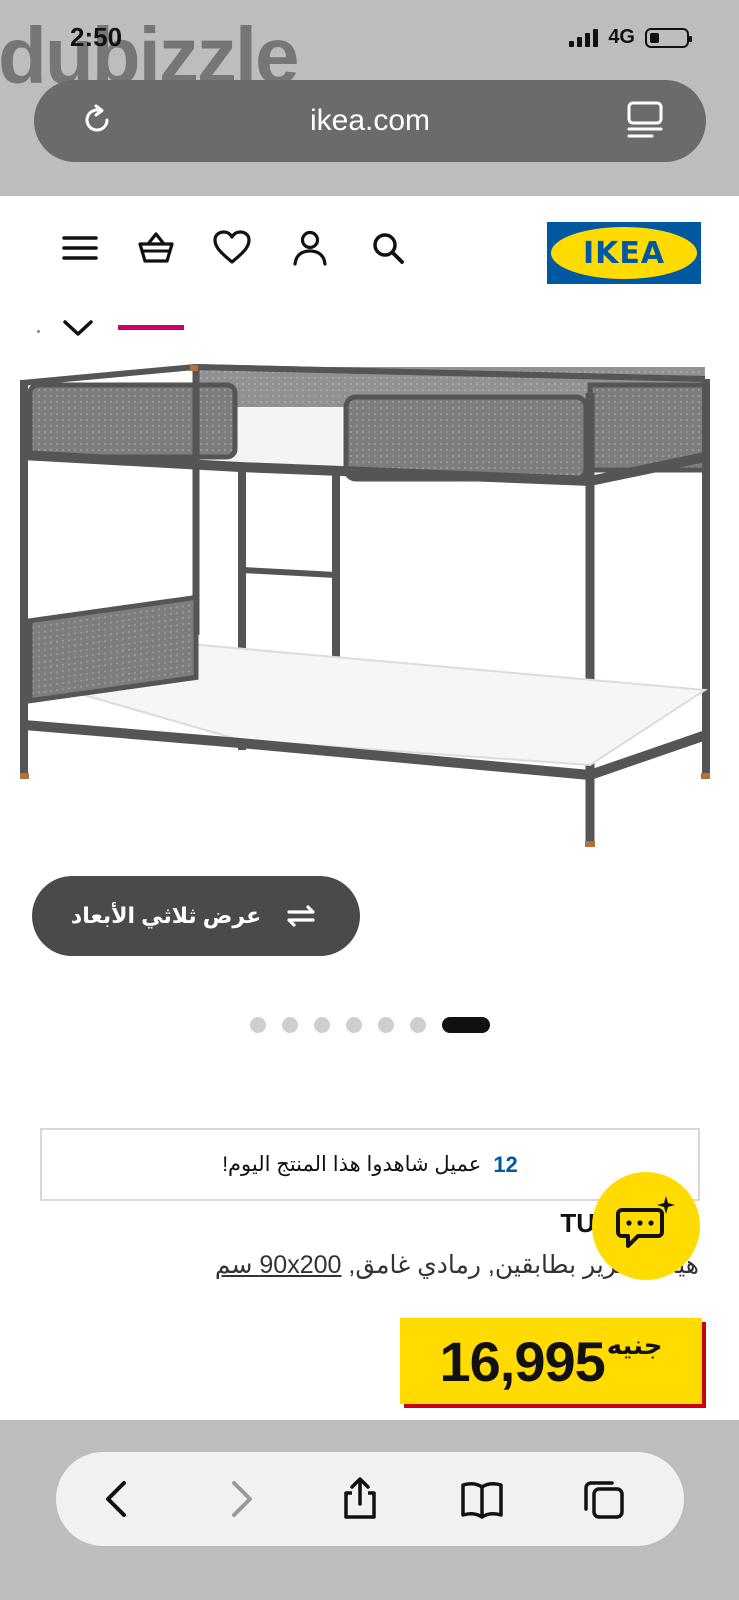 The height and width of the screenshot is (1600, 739). I want to click on top-browser-chrome: dubizzle 2:50 4G ikea.com, so click(369, 98).